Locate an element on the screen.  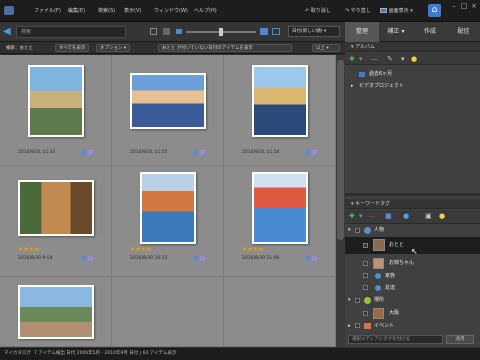
photo-cell: ★★★★ 2010/8/30 10:15 is located at coordinates (168, 221).